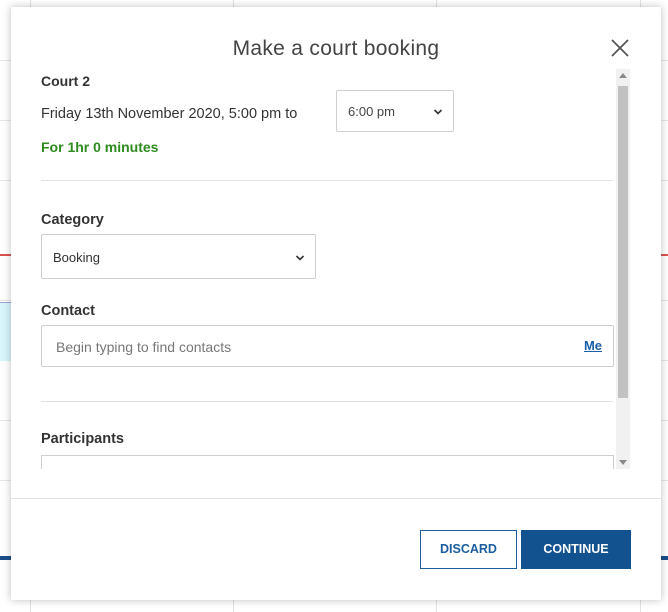 This screenshot has height=612, width=668. What do you see at coordinates (306, 347) in the screenshot?
I see `contact-search-input` at bounding box center [306, 347].